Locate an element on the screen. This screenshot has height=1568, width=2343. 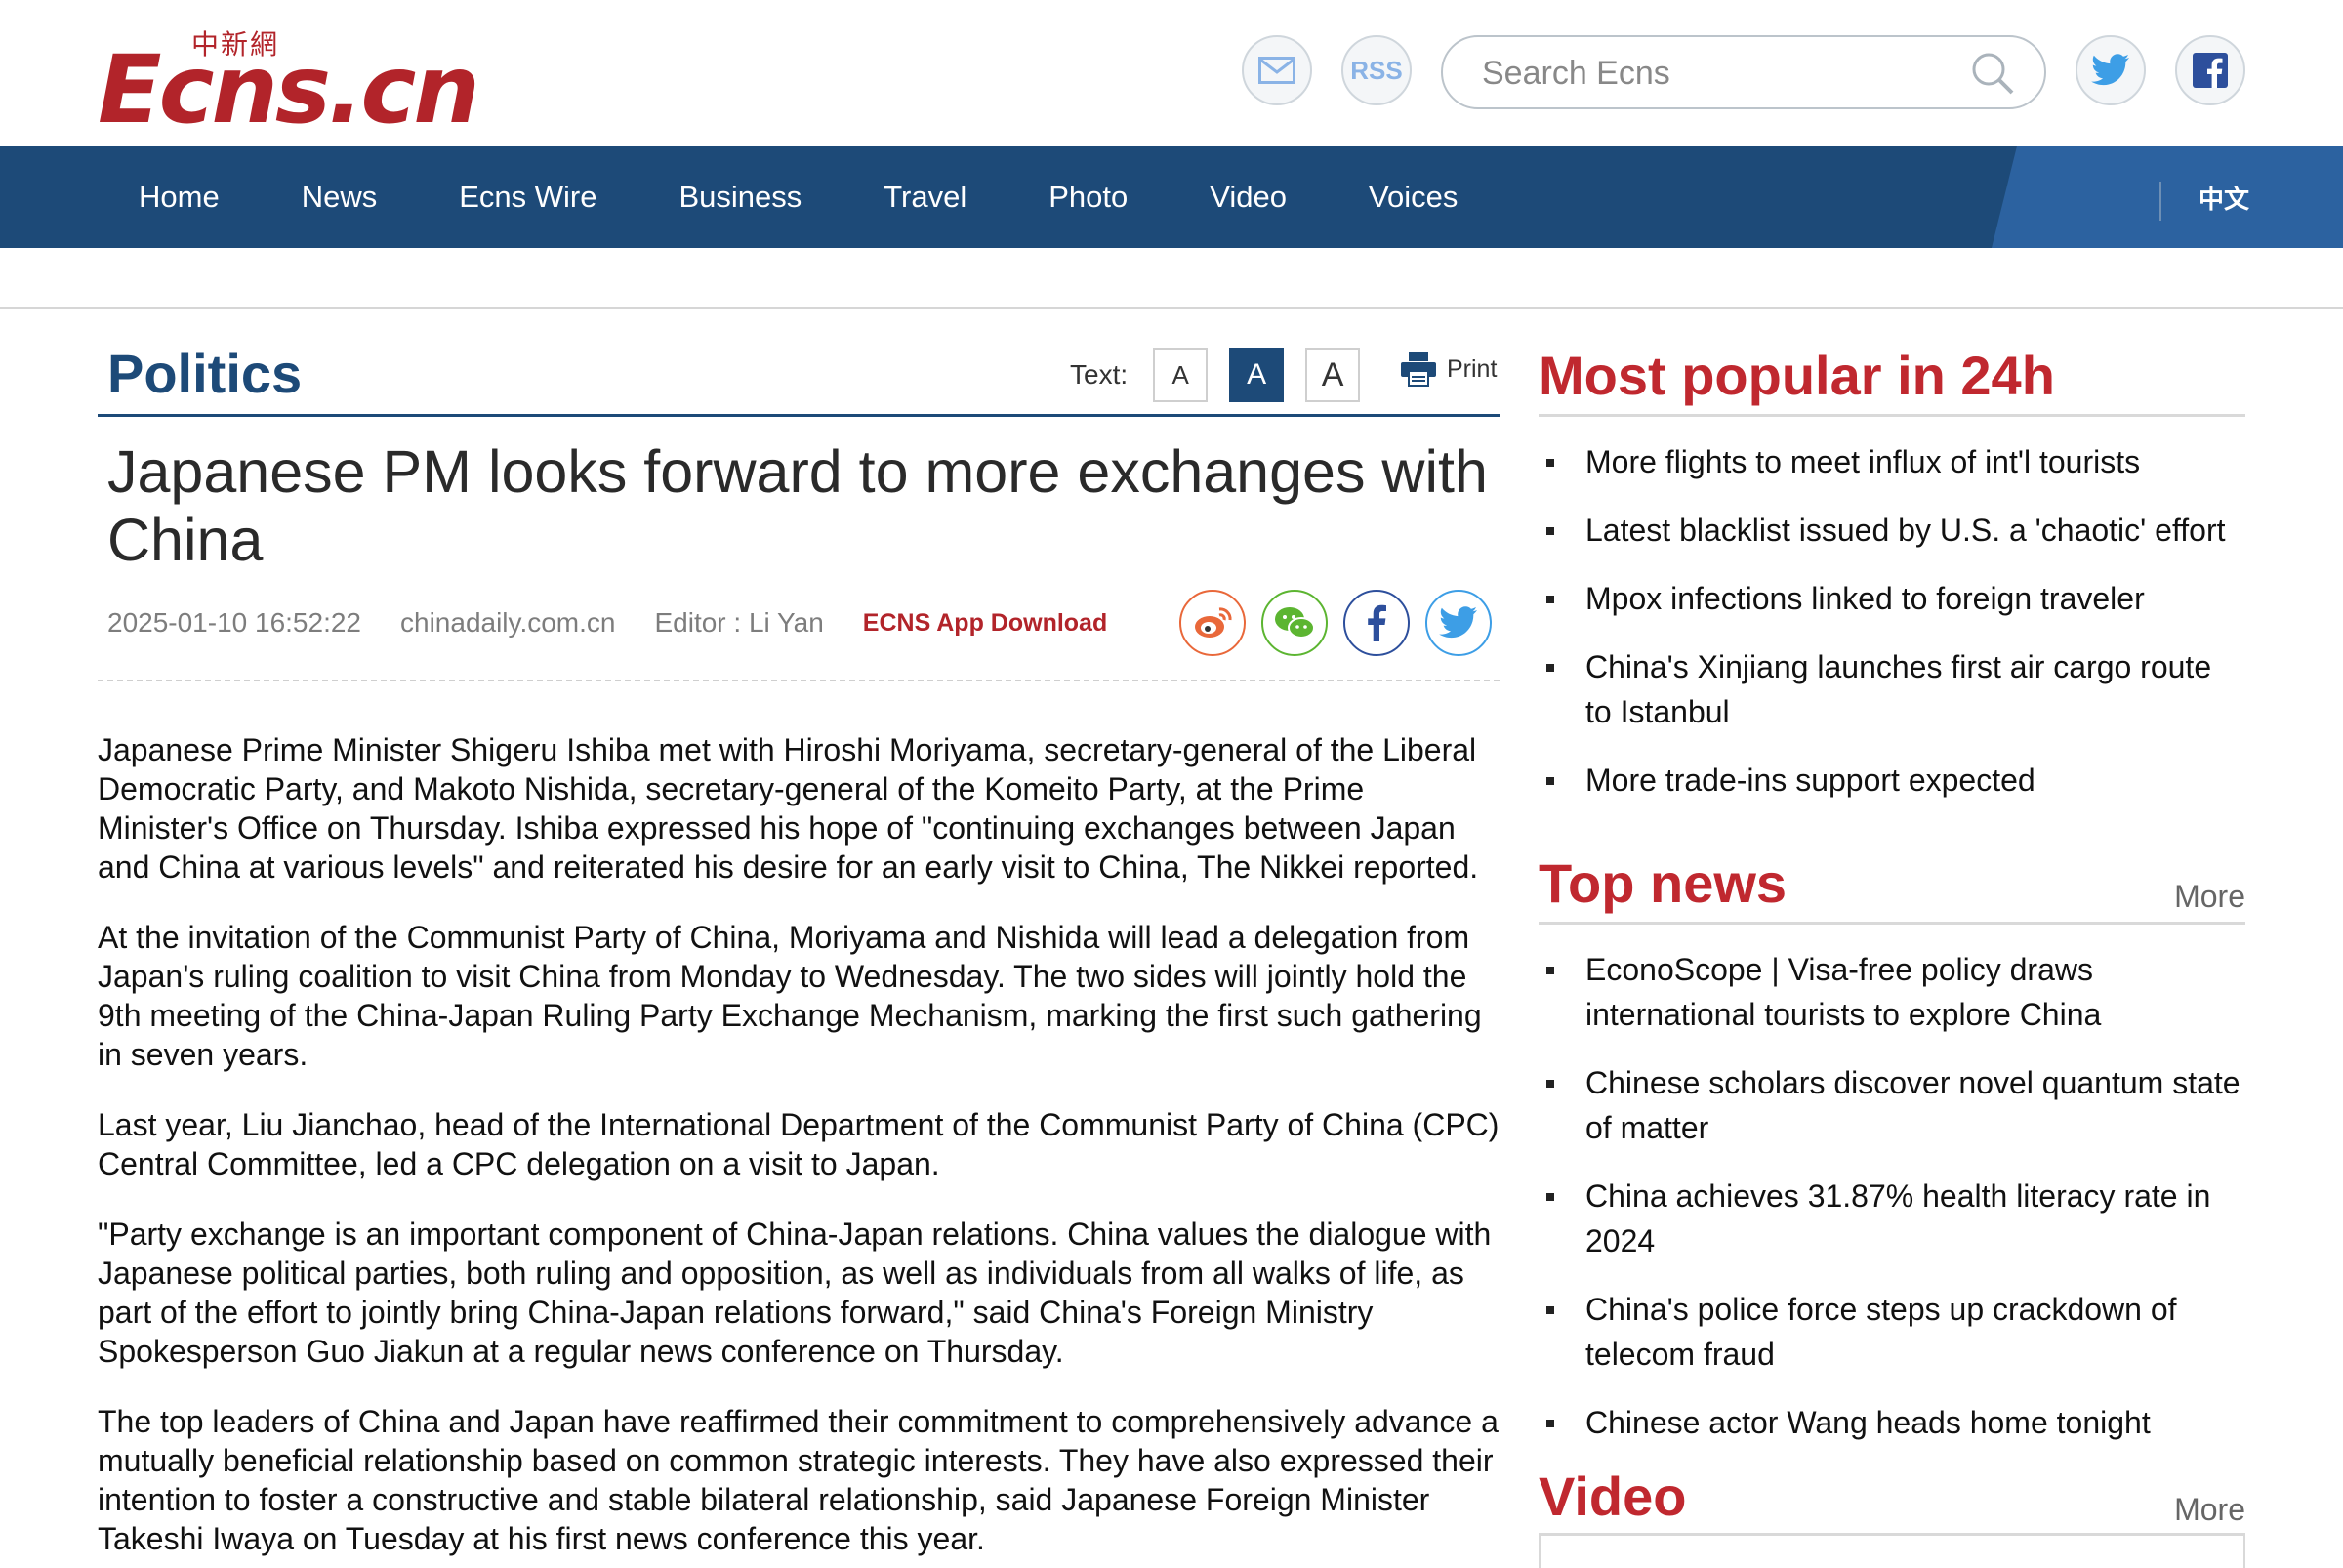
rss-icon: RSS is located at coordinates (1376, 70).